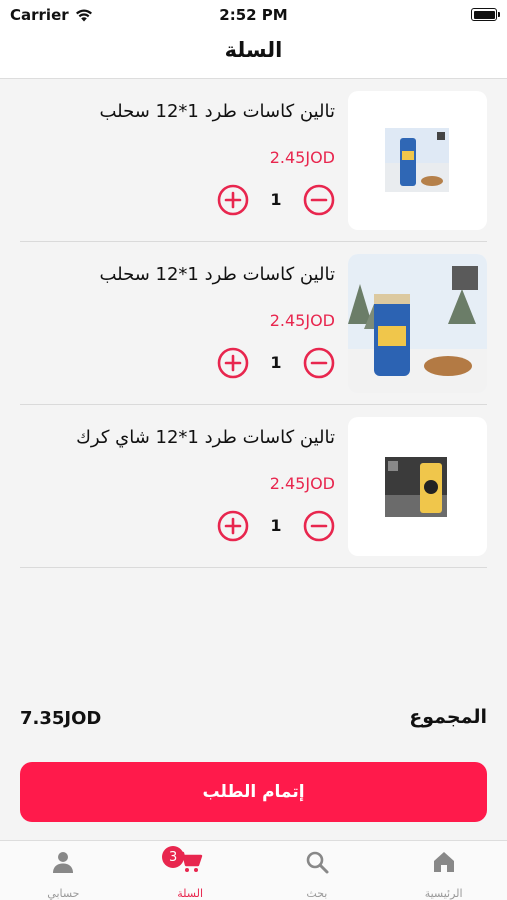 Image resolution: width=507 pixels, height=900 pixels. Describe the element at coordinates (63, 893) in the screenshot. I see `tab-label: حسابي` at that location.